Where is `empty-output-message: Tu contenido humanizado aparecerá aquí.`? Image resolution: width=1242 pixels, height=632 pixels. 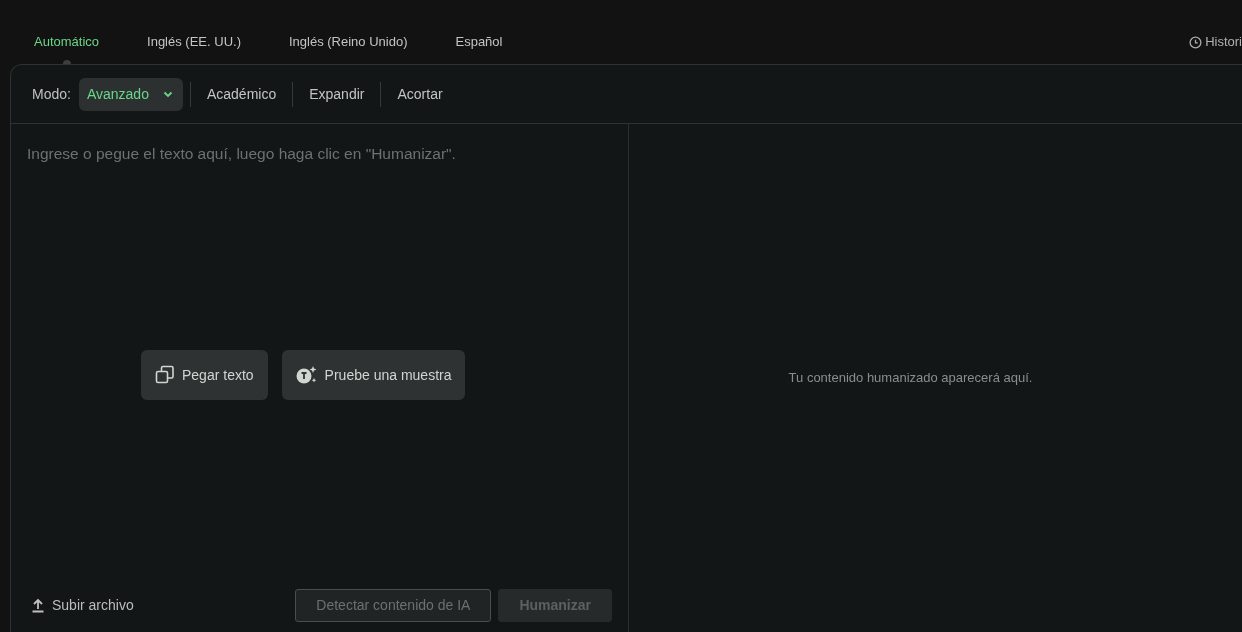
empty-output-message: Tu contenido humanizado aparecerá aquí. is located at coordinates (910, 378).